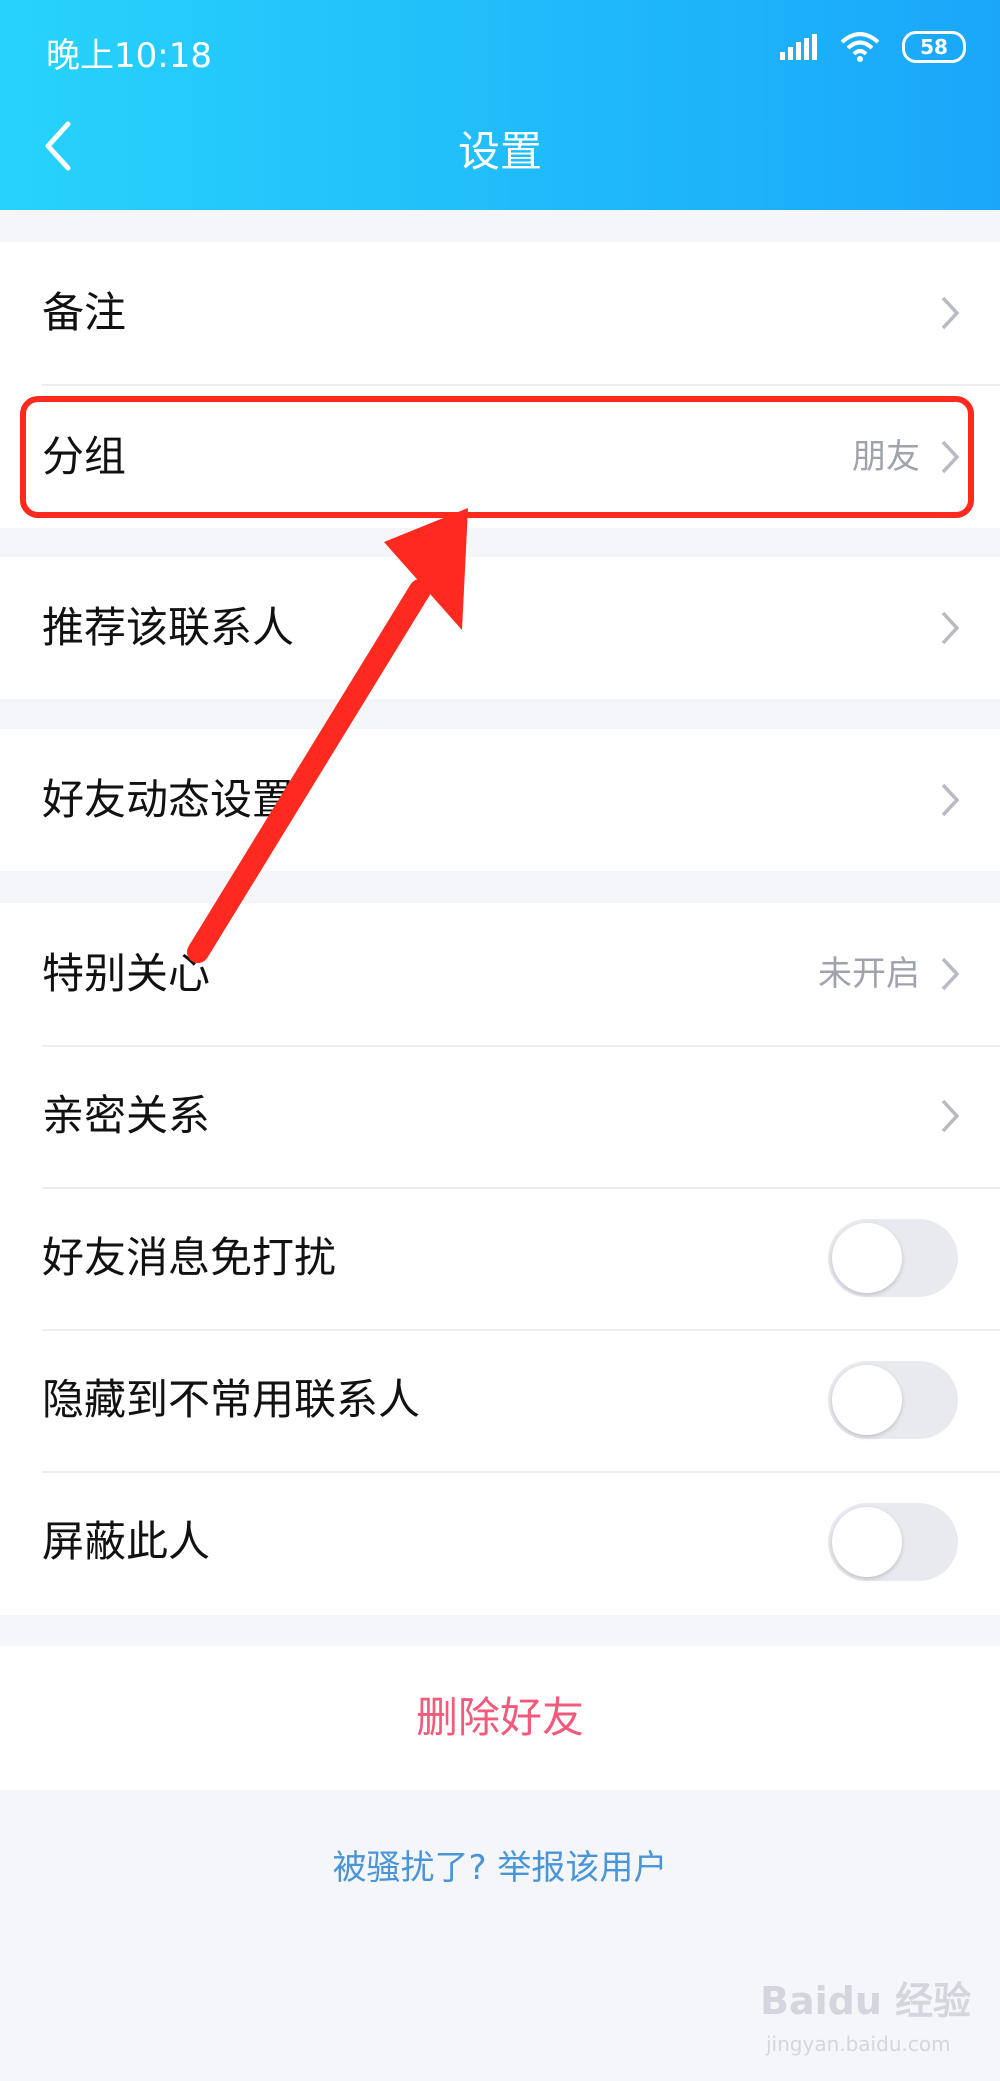 The height and width of the screenshot is (2081, 1000). What do you see at coordinates (84, 312) in the screenshot?
I see `row-label: 备注` at bounding box center [84, 312].